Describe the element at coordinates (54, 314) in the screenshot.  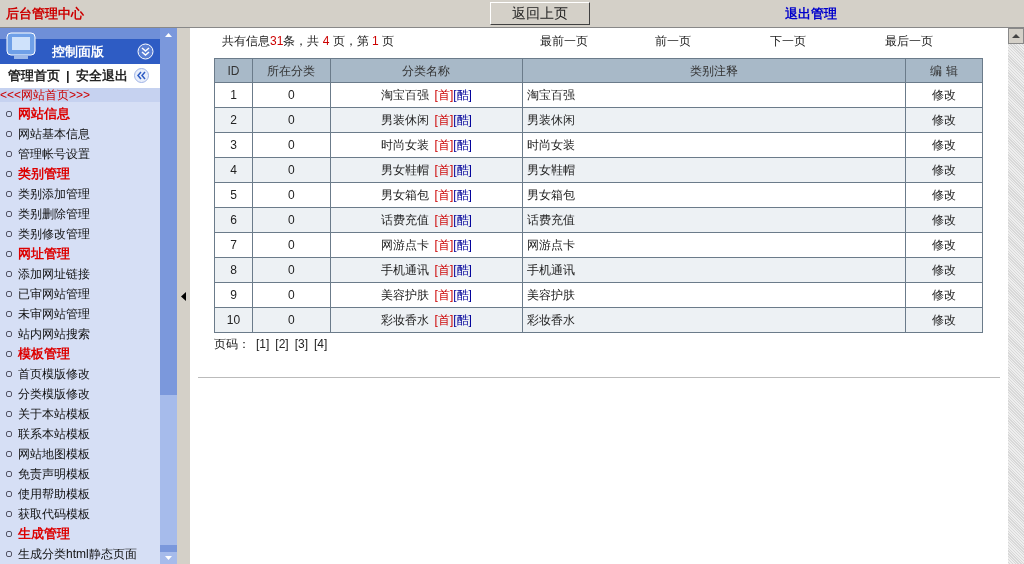
I see `sidebar-link: 未审网站管理` at that location.